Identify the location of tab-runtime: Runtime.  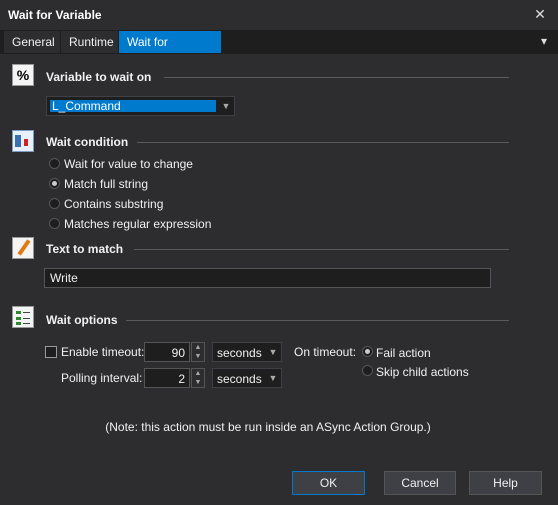
(89, 42).